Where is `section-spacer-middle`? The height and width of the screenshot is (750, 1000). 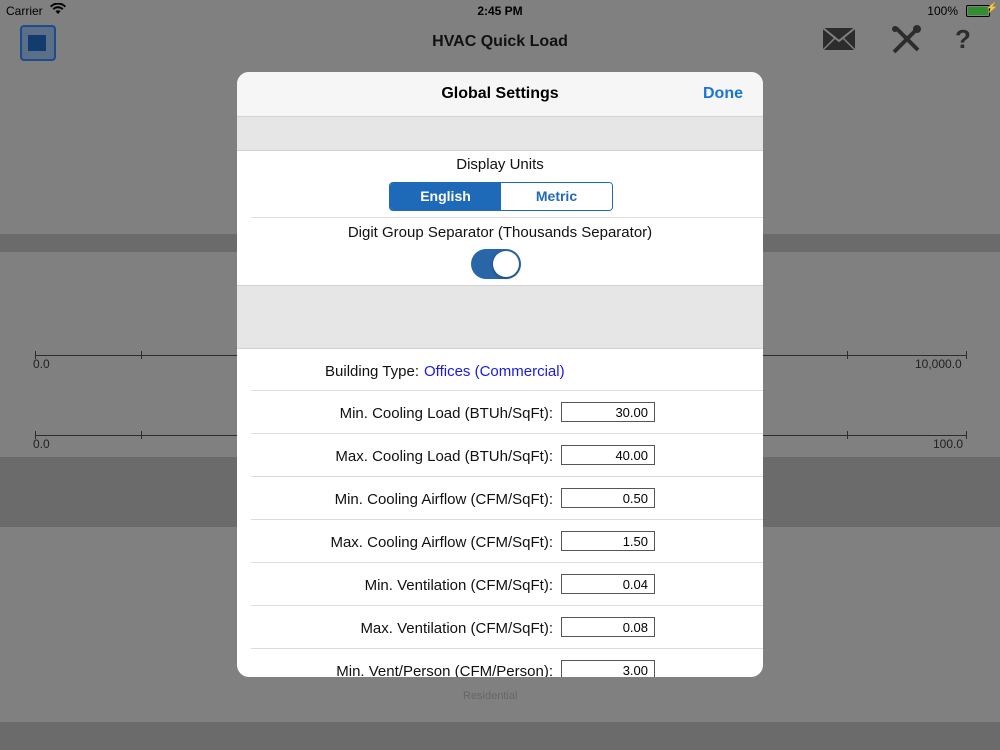
section-spacer-middle is located at coordinates (500, 317).